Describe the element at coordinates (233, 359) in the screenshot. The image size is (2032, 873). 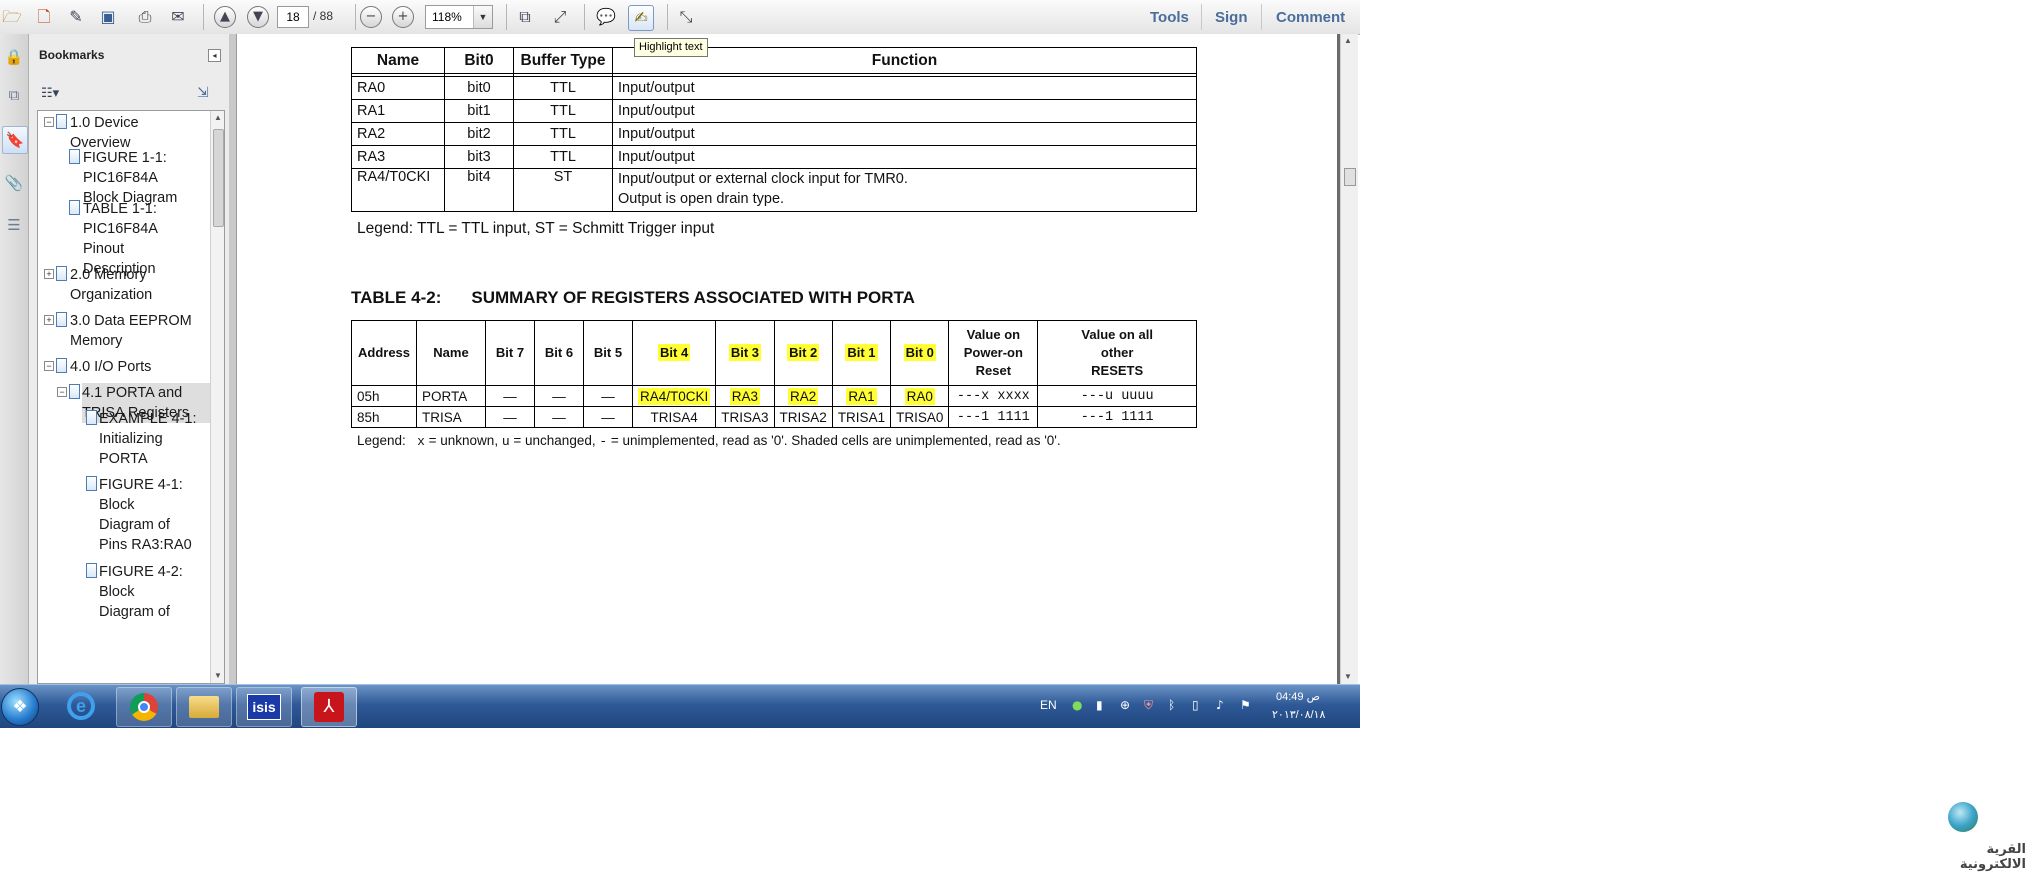
I see `pane-splitter` at that location.